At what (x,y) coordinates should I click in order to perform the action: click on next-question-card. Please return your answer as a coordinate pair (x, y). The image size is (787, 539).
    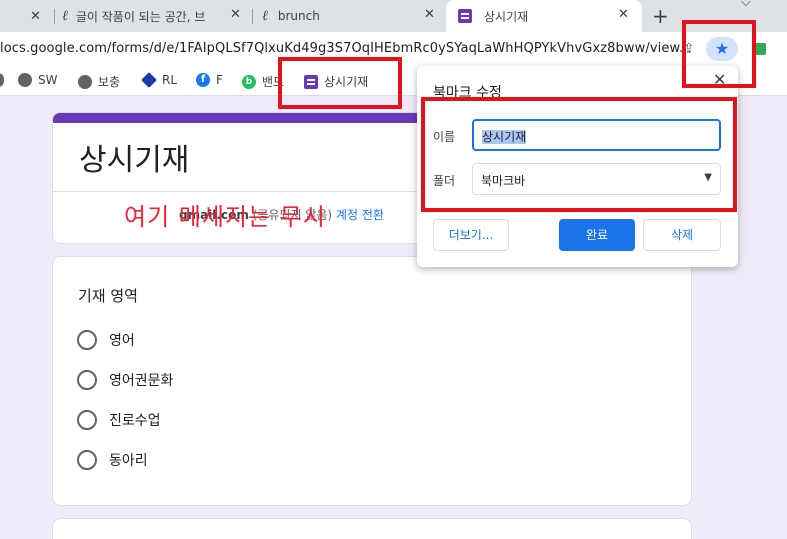
    Looking at the image, I should click on (372, 528).